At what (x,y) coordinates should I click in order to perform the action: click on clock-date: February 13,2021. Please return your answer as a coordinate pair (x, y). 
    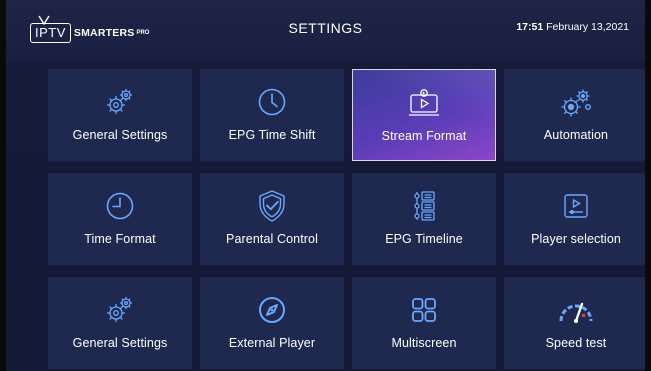
    Looking at the image, I should click on (587, 27).